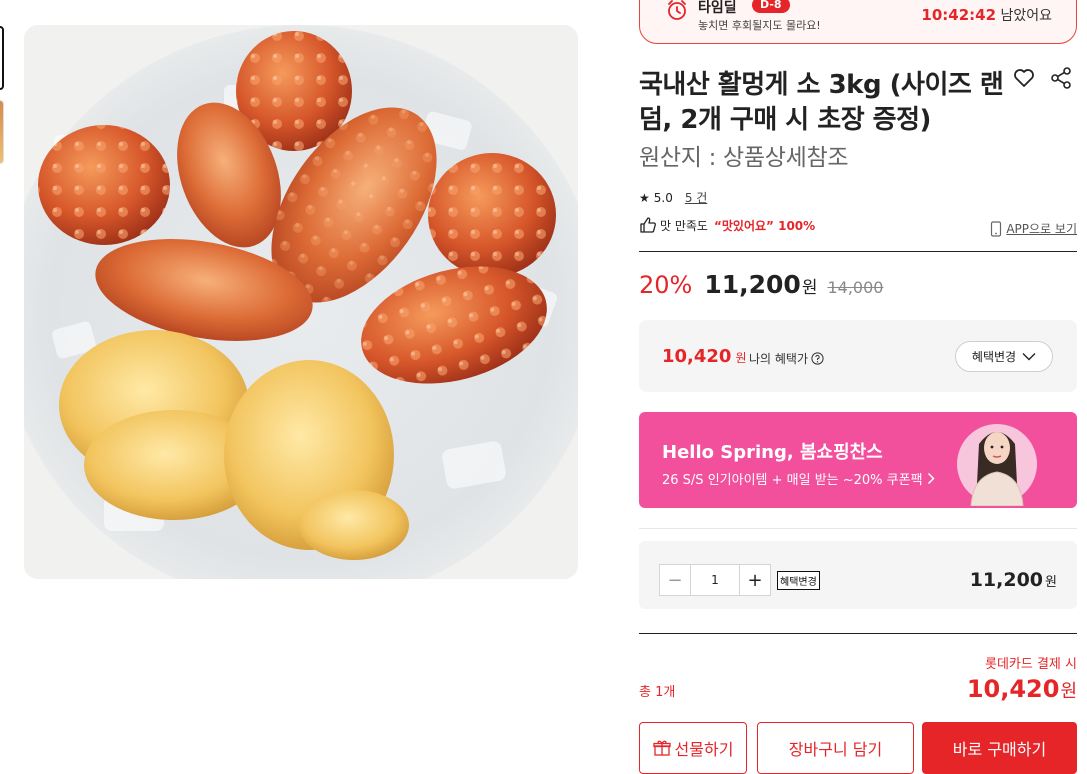  I want to click on rating: ★ 5.0 5 건, so click(673, 197).